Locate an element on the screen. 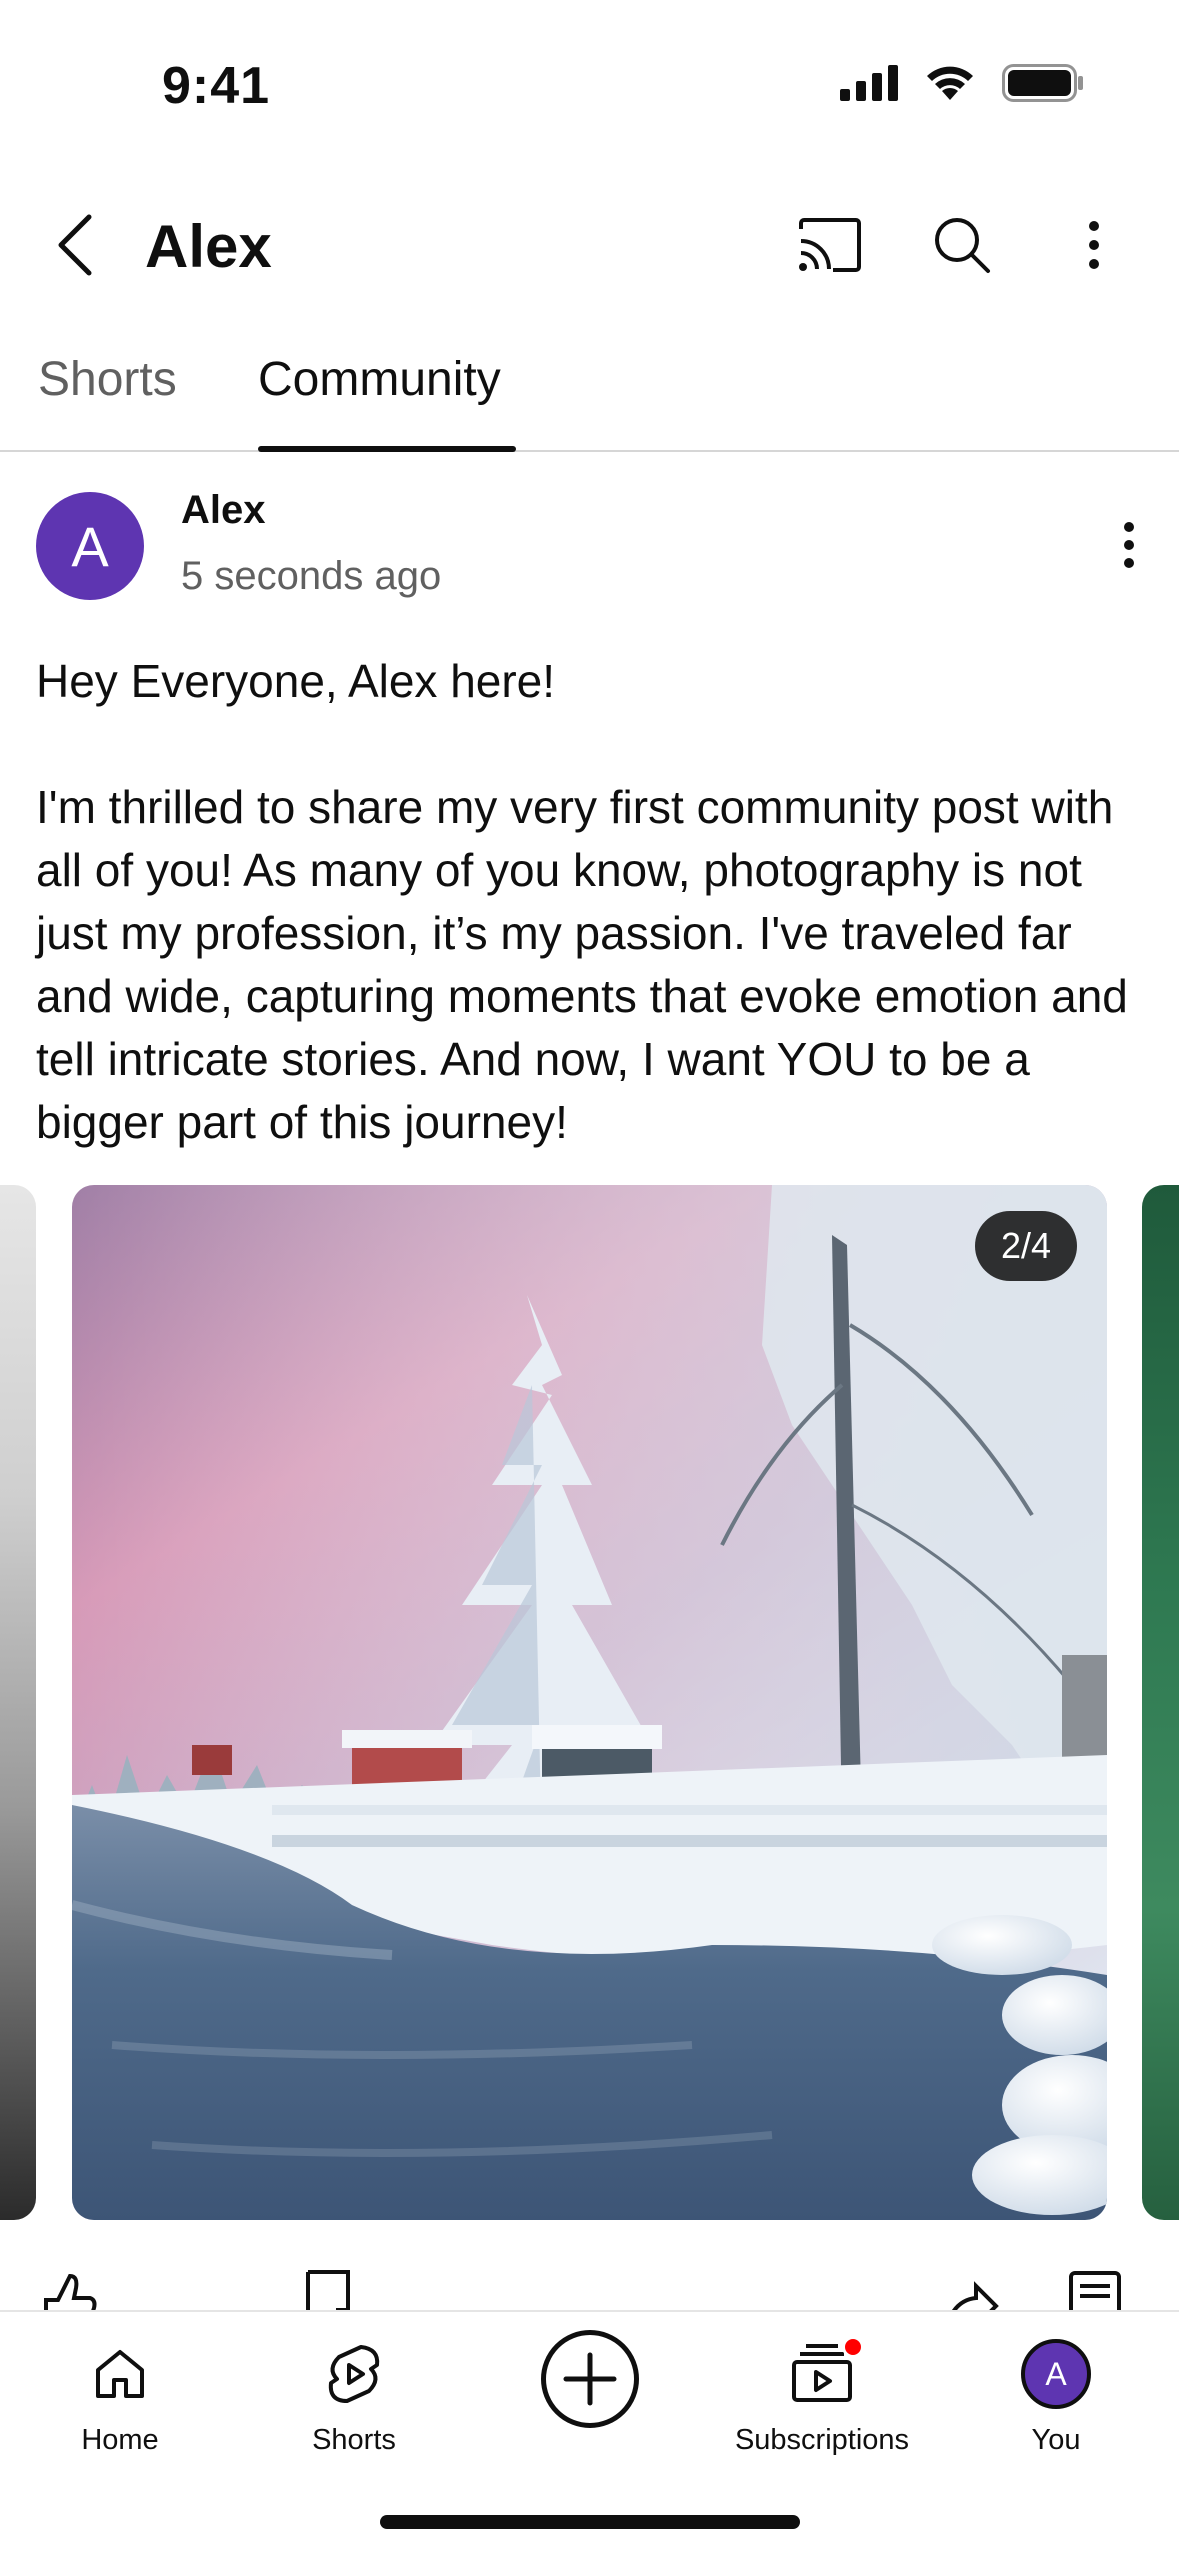  nav-shorts-label: Shorts is located at coordinates (354, 2440).